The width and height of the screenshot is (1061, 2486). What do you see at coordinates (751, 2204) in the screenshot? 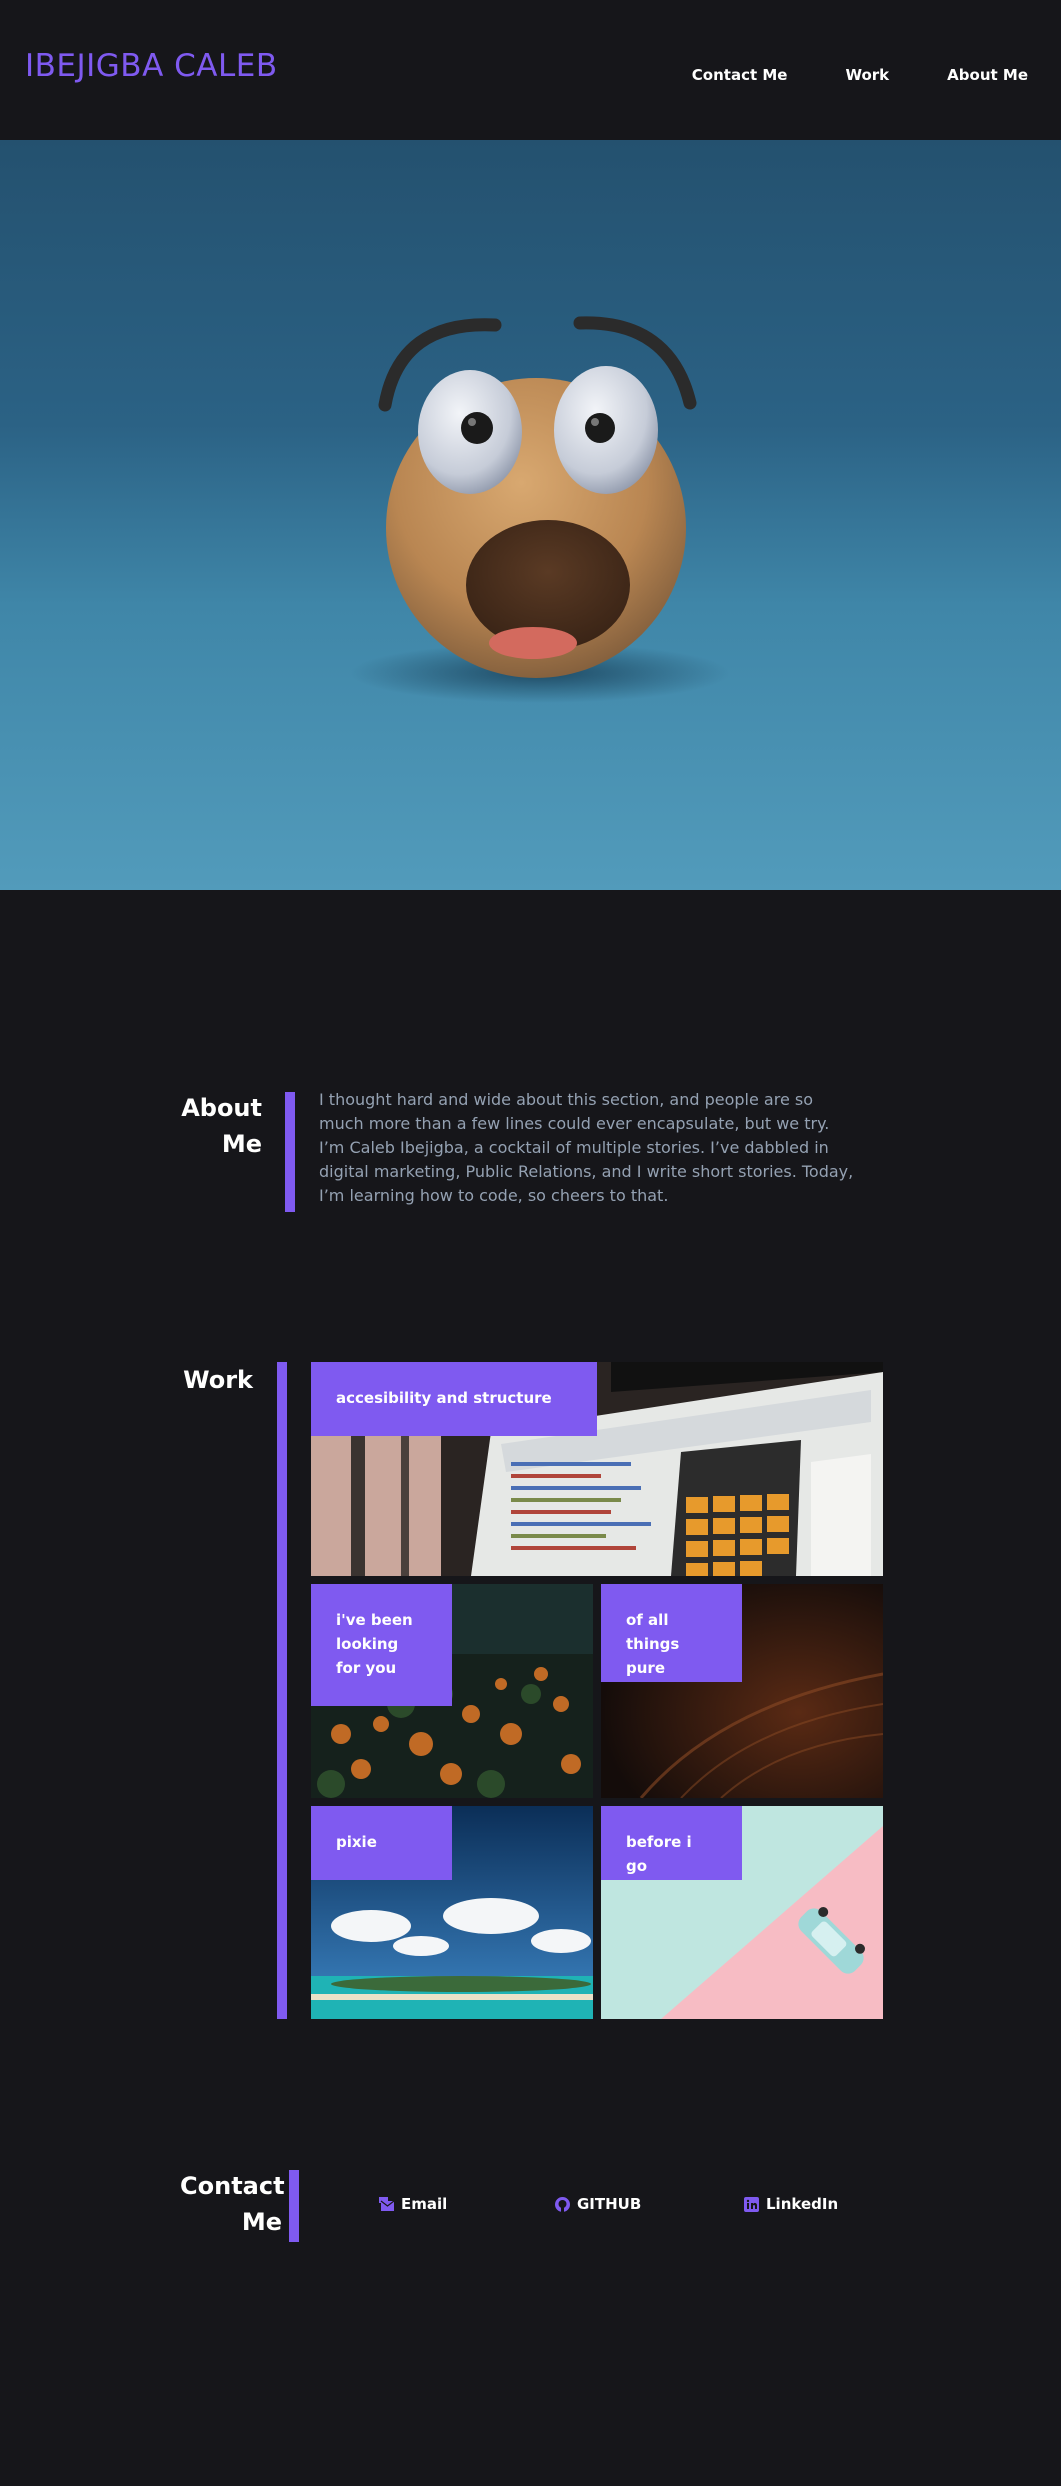
I see `linkedin-icon` at bounding box center [751, 2204].